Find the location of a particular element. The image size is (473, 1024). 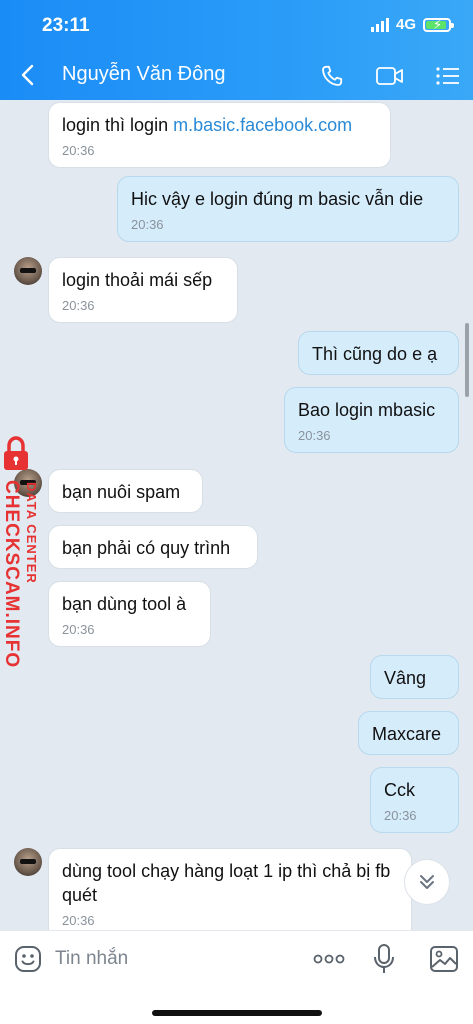

watermark-subtitle: DATA CENTER is located at coordinates (31, 533).